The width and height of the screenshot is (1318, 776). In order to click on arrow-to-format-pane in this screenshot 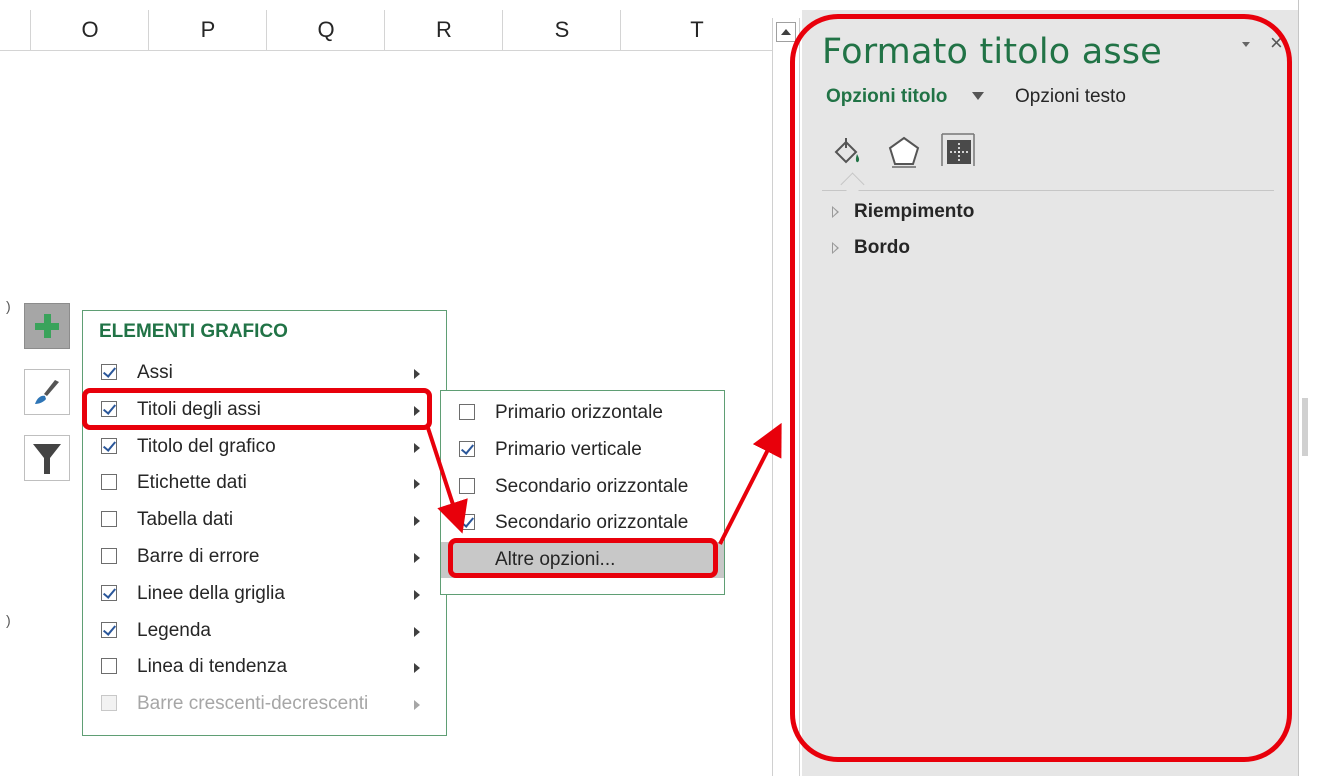, I will do `click(750, 483)`.